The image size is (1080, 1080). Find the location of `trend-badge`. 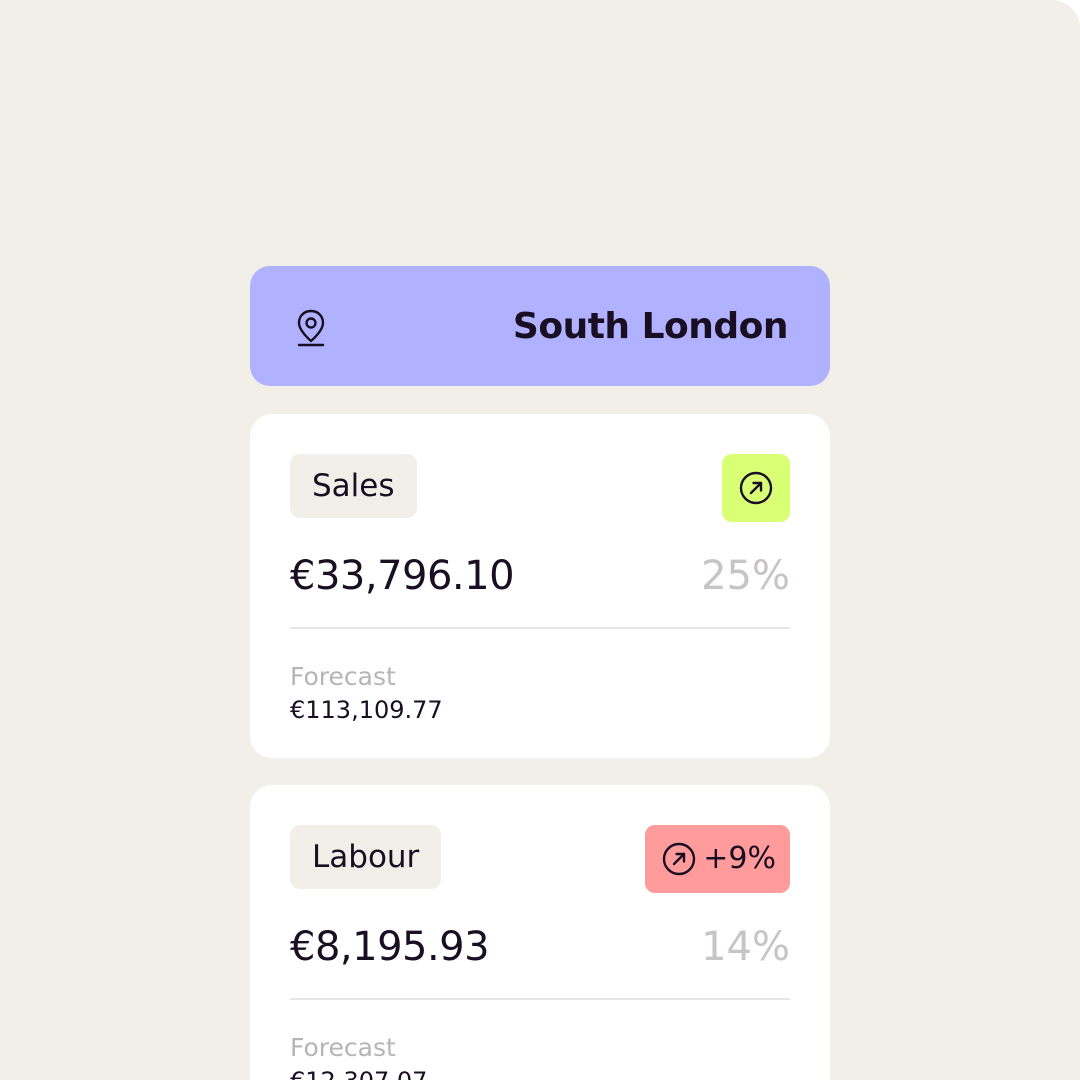

trend-badge is located at coordinates (756, 488).